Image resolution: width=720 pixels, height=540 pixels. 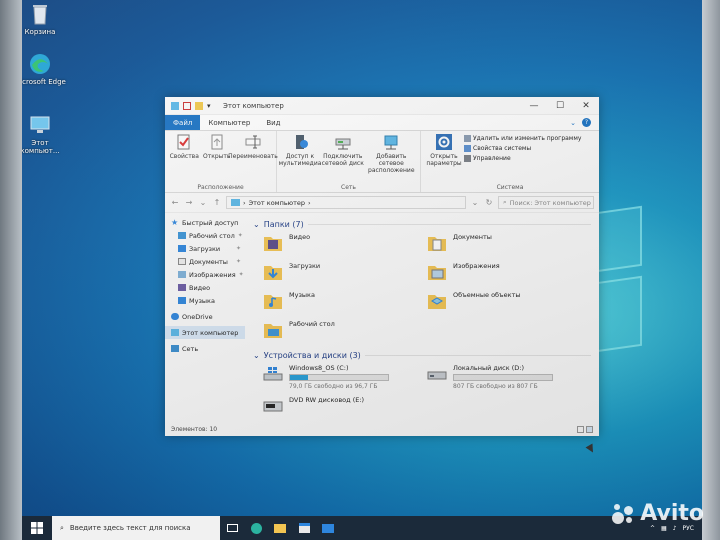 What do you see at coordinates (273, 374) in the screenshot?
I see `windows-drive-icon` at bounding box center [273, 374].